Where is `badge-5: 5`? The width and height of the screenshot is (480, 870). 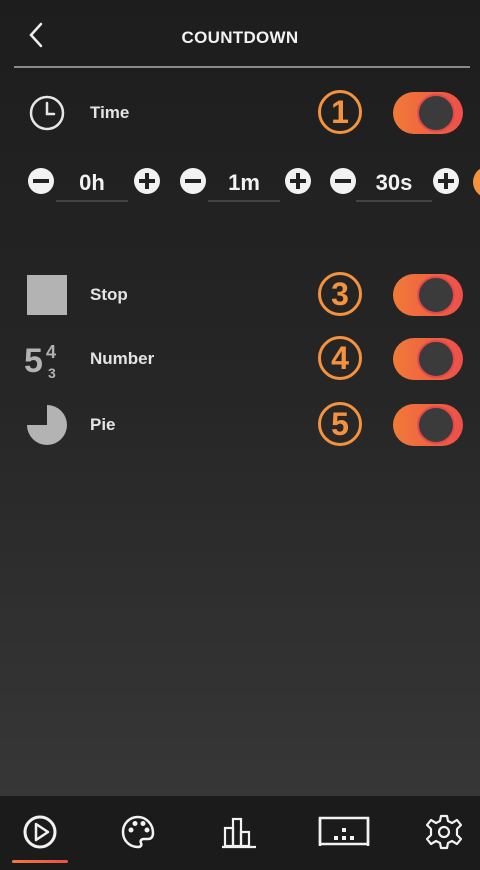
badge-5: 5 is located at coordinates (340, 424).